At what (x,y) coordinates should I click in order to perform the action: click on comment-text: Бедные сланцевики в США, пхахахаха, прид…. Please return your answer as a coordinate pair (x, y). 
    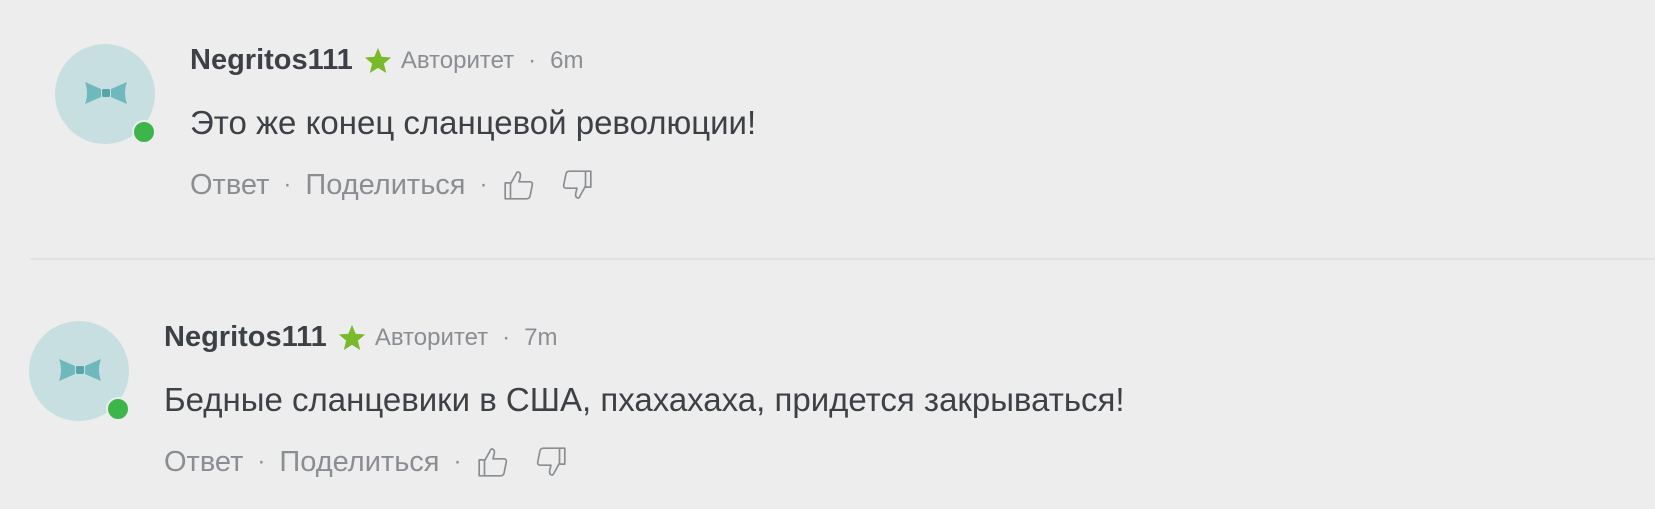
    Looking at the image, I should click on (644, 399).